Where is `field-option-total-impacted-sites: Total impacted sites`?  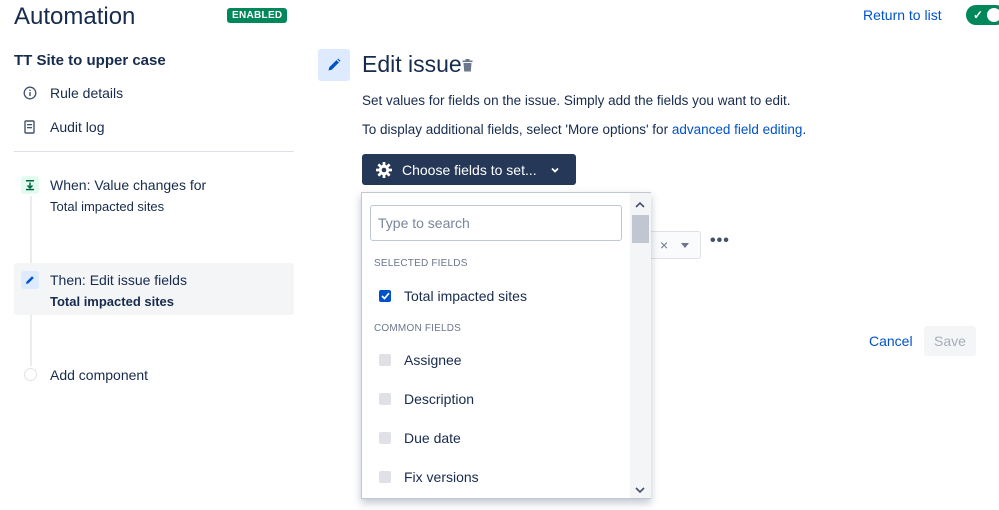 field-option-total-impacted-sites: Total impacted sites is located at coordinates (453, 296).